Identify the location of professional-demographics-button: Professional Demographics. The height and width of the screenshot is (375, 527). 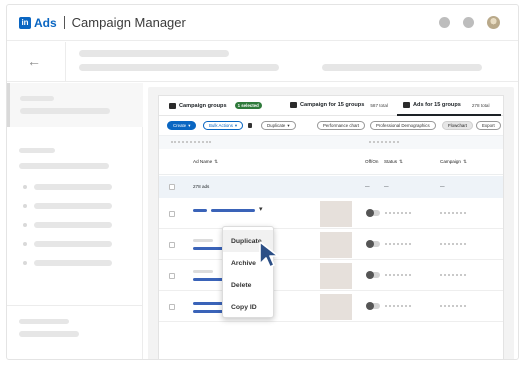
(403, 125).